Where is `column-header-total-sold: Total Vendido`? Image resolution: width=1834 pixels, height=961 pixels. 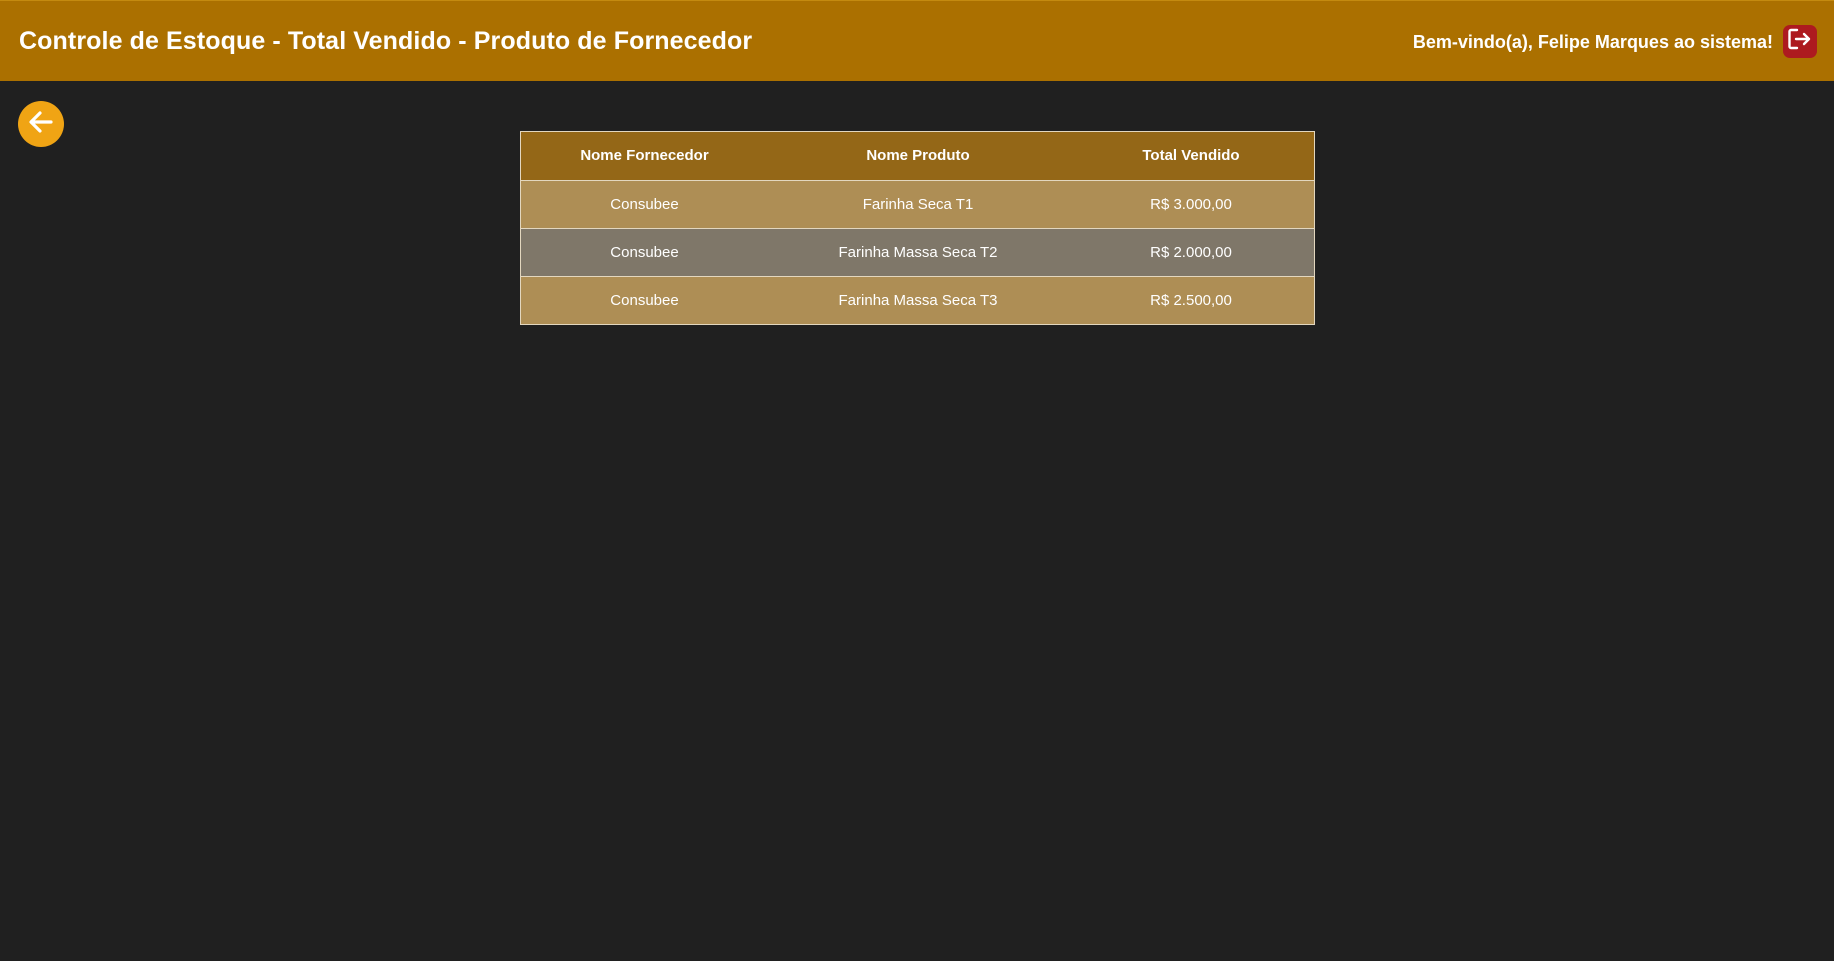
column-header-total-sold: Total Vendido is located at coordinates (1191, 156).